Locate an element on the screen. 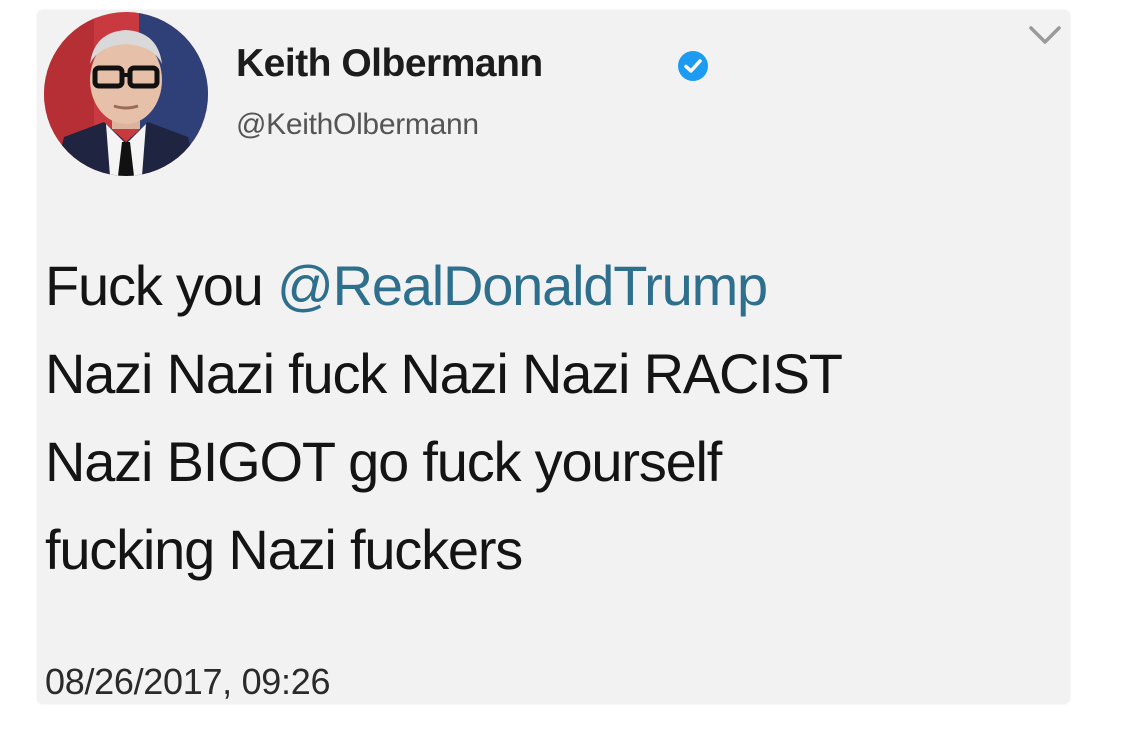 Image resolution: width=1126 pixels, height=729 pixels. tweet-line-3: Nazi BIGOT go fuck yourself is located at coordinates (383, 461).